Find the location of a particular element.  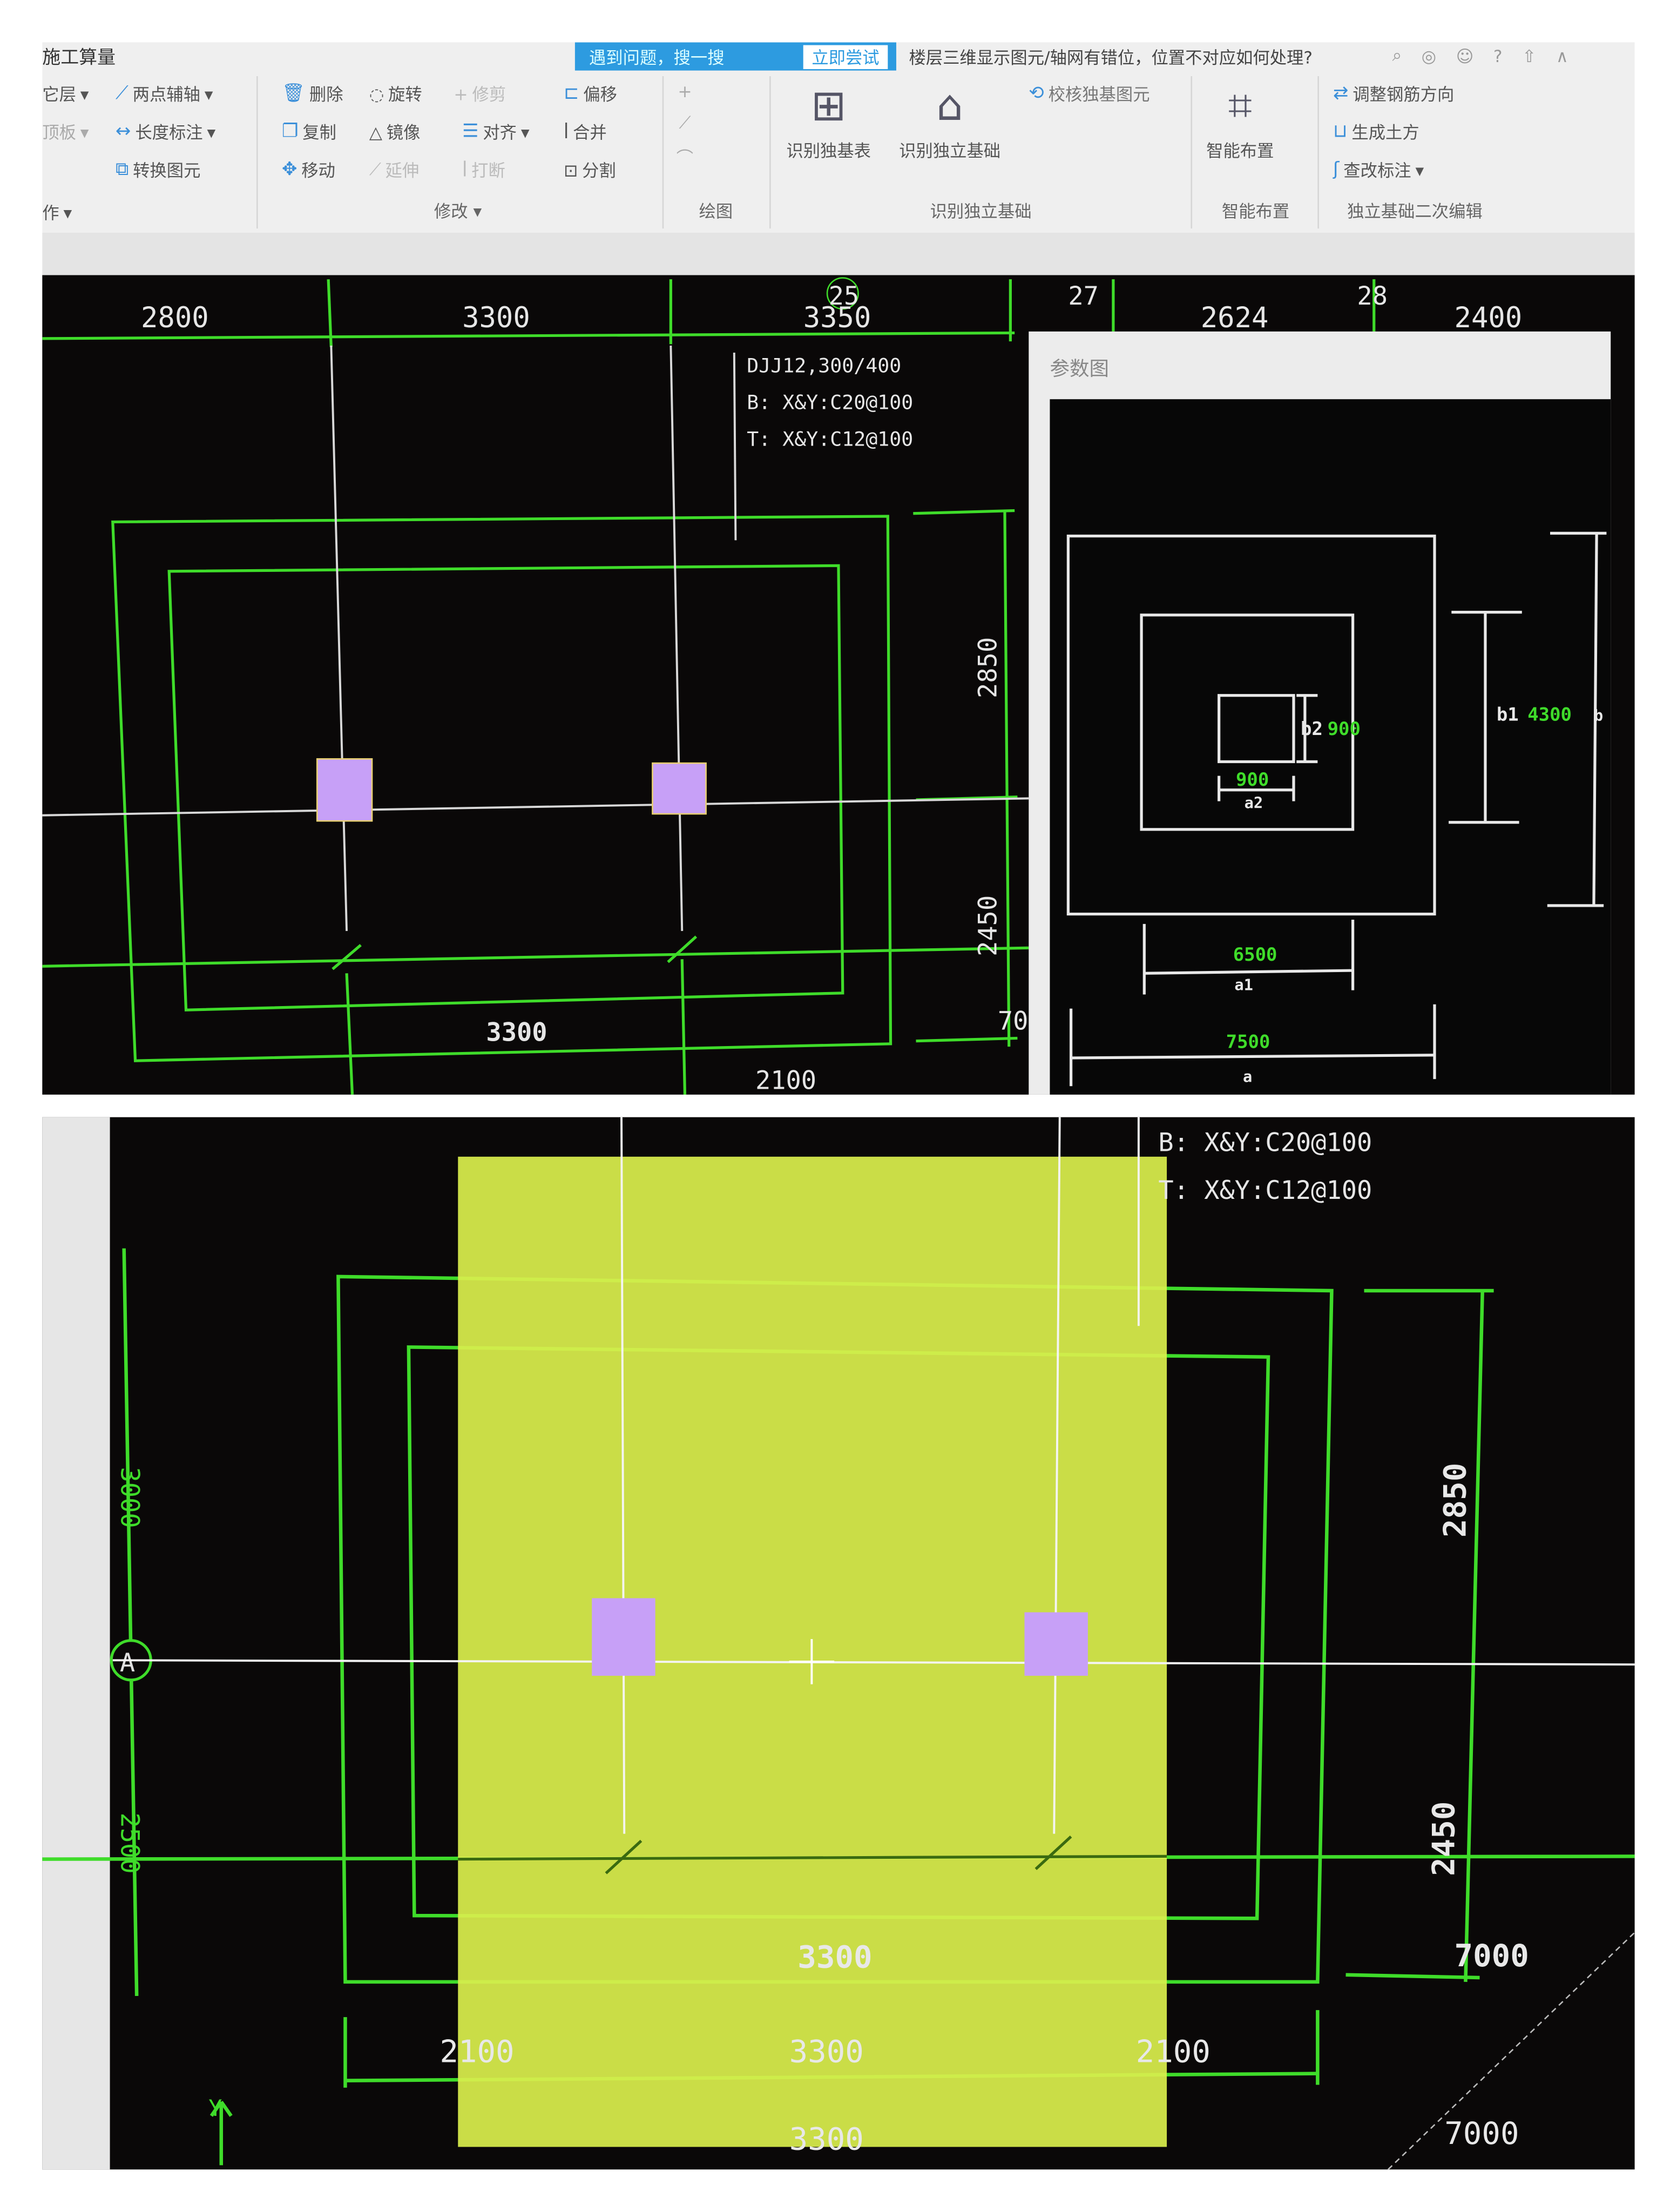

annotation-icon: ʃ is located at coordinates (1336, 170).